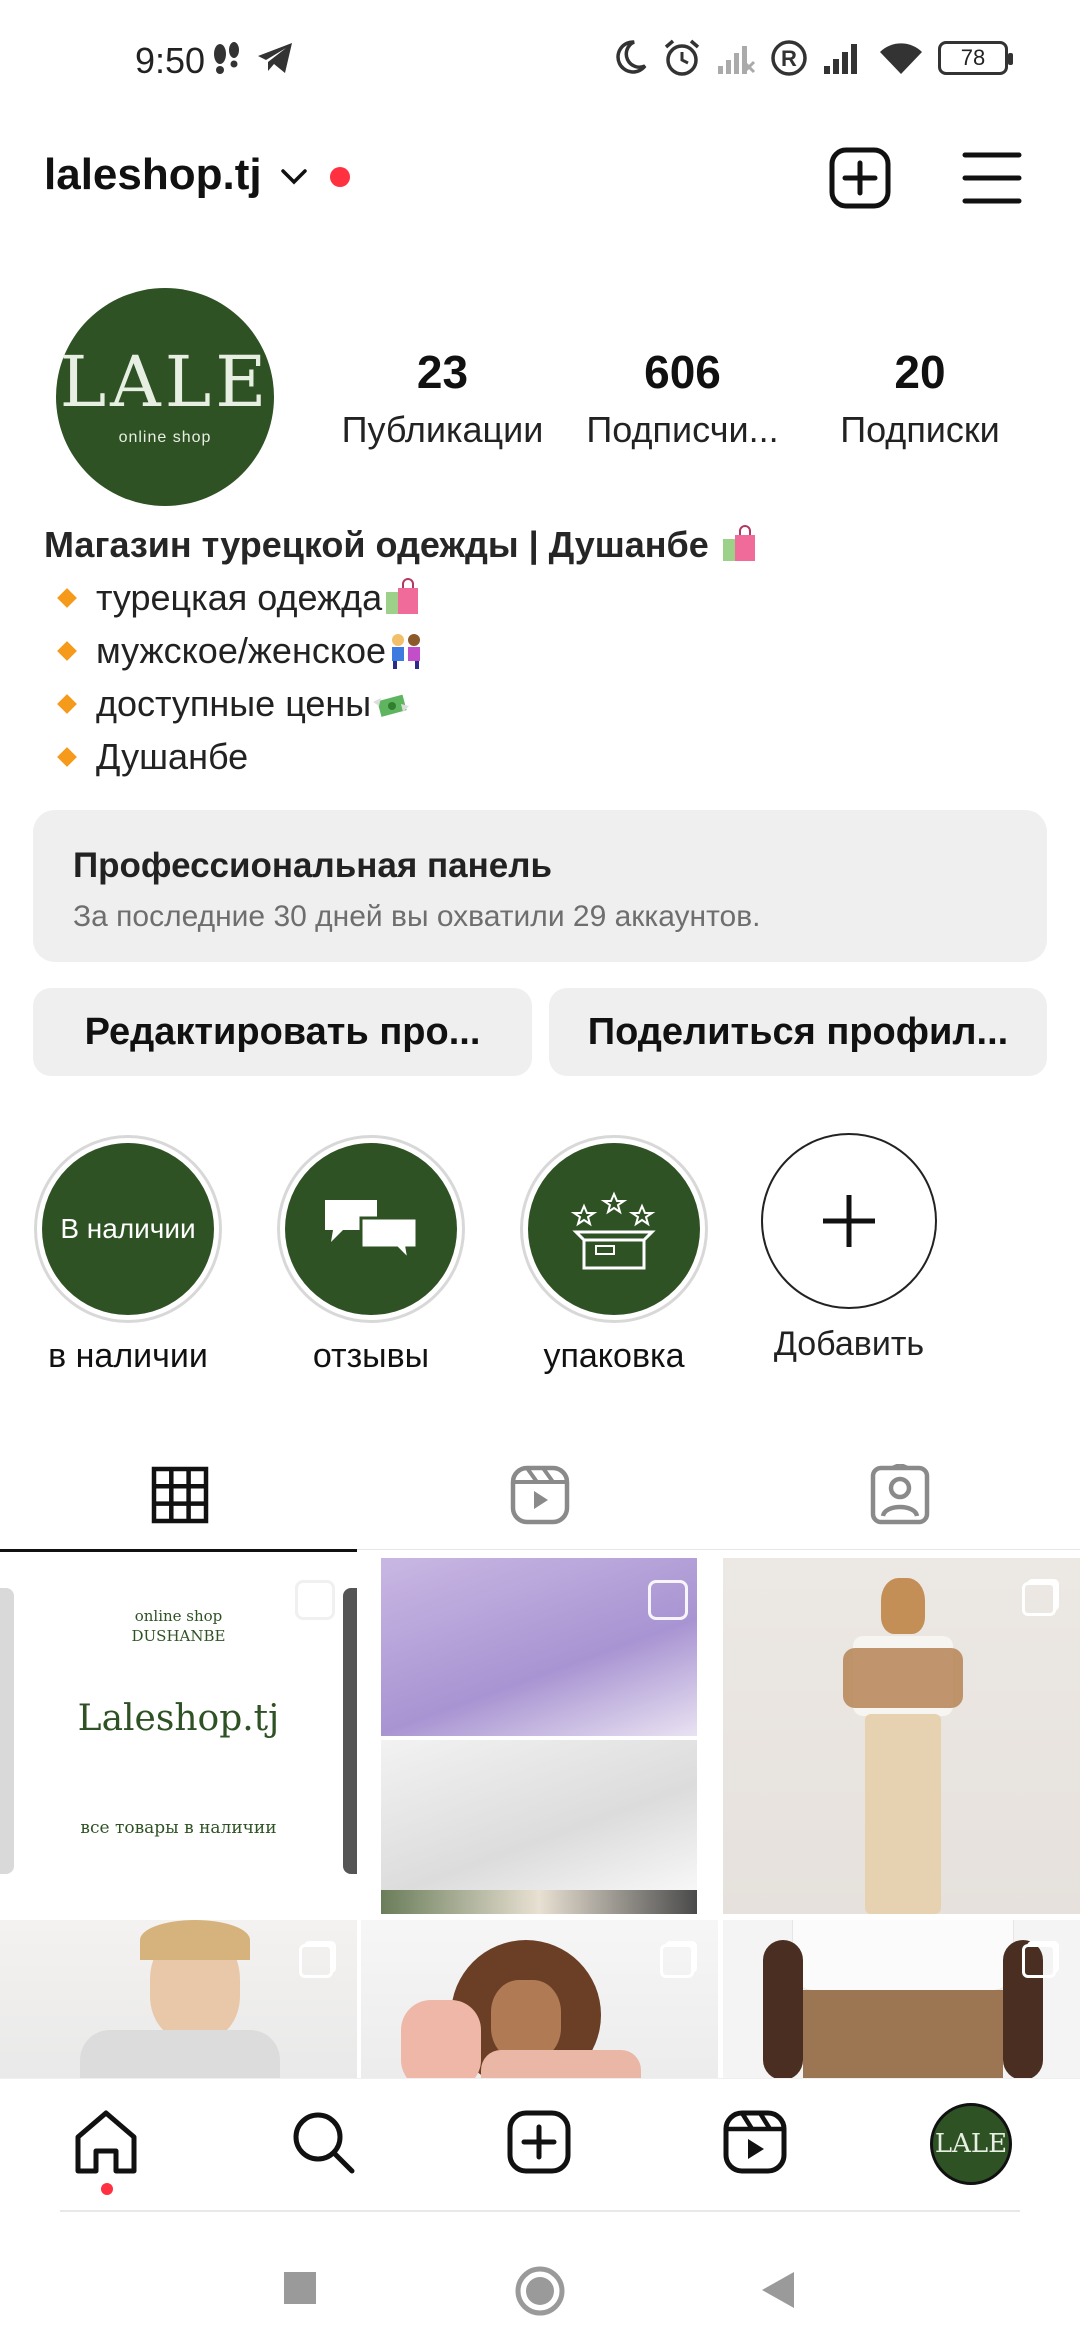  I want to click on brown-trousers, so click(903, 2034).